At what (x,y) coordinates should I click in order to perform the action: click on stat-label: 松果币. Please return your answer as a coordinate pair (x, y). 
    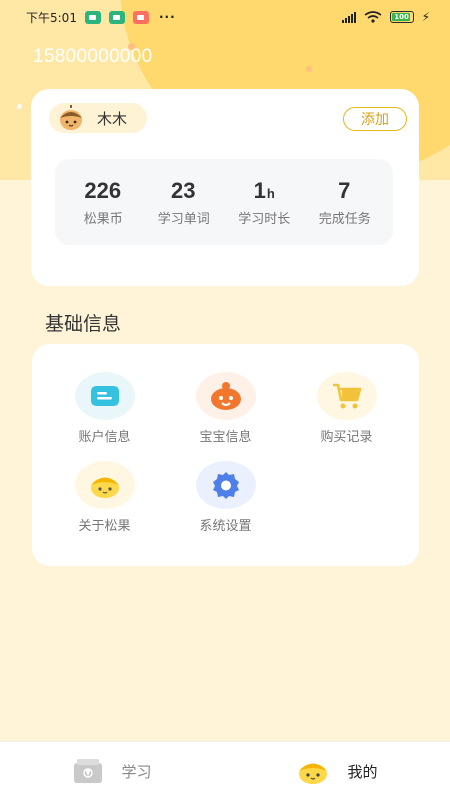
    Looking at the image, I should click on (103, 219).